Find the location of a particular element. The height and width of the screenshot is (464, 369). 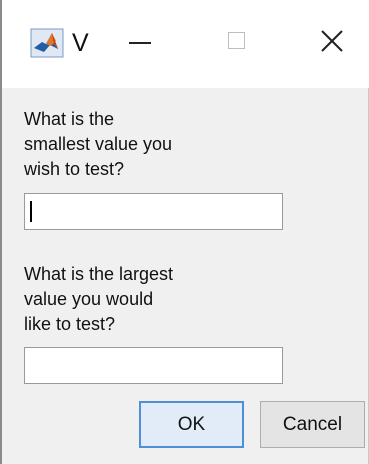

matlab-logo-icon is located at coordinates (47, 43).